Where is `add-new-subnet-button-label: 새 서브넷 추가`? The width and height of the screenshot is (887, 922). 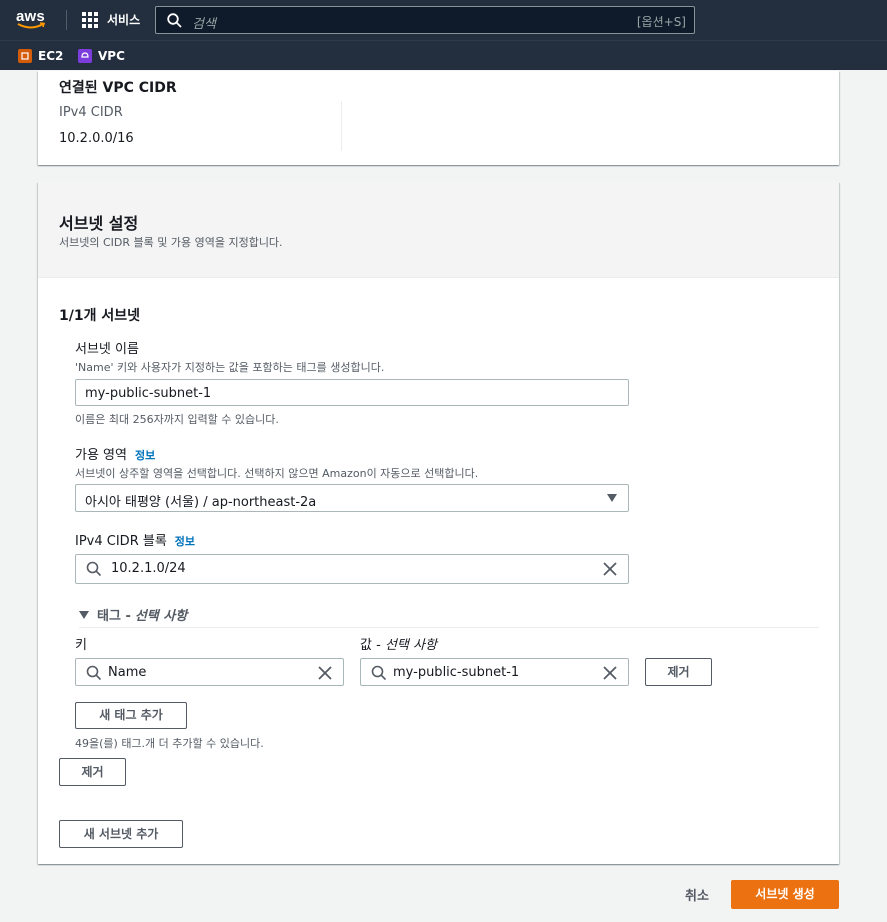 add-new-subnet-button-label: 새 서브넷 추가 is located at coordinates (121, 834).